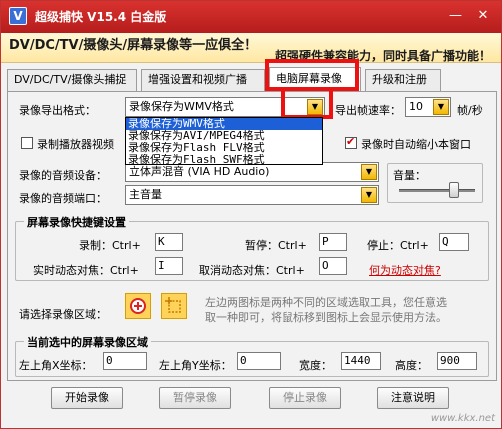  I want to click on record-player-video-checkbox, so click(27, 143).